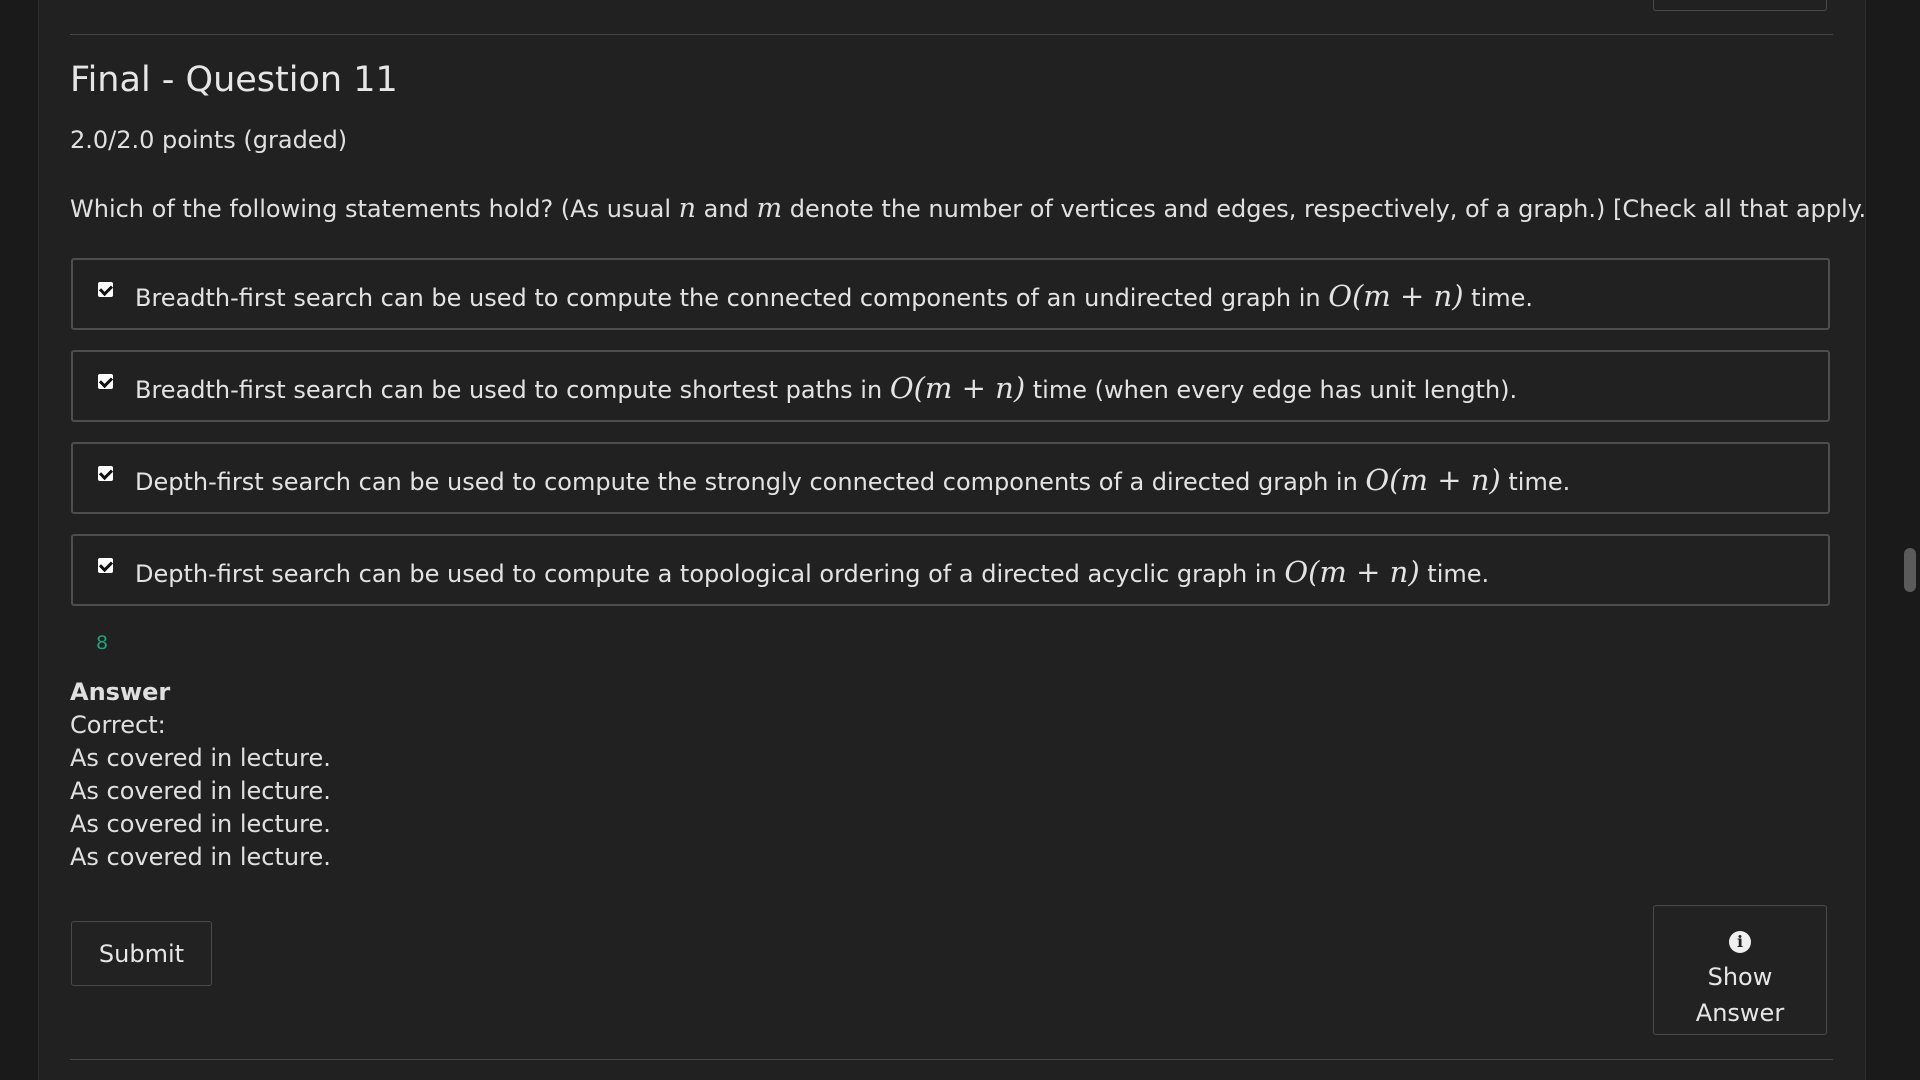 The height and width of the screenshot is (1080, 1920). I want to click on prompt-text-middle: and, so click(726, 209).